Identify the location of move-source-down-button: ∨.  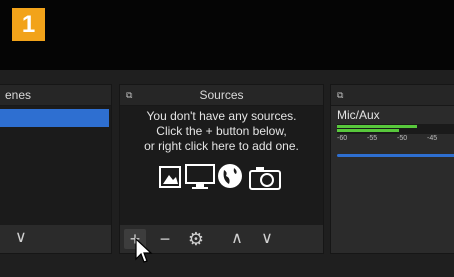
(267, 239).